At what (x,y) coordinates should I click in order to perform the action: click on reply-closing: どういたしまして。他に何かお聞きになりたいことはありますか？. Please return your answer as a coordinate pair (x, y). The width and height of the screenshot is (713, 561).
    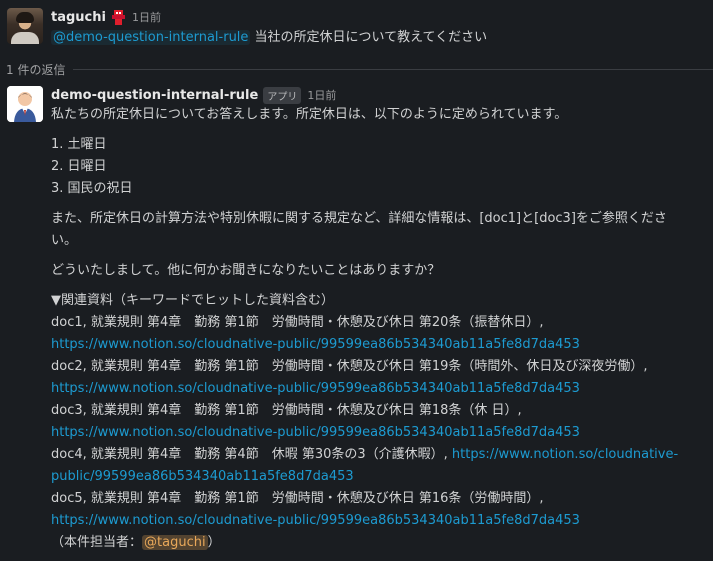
    Looking at the image, I should click on (246, 270).